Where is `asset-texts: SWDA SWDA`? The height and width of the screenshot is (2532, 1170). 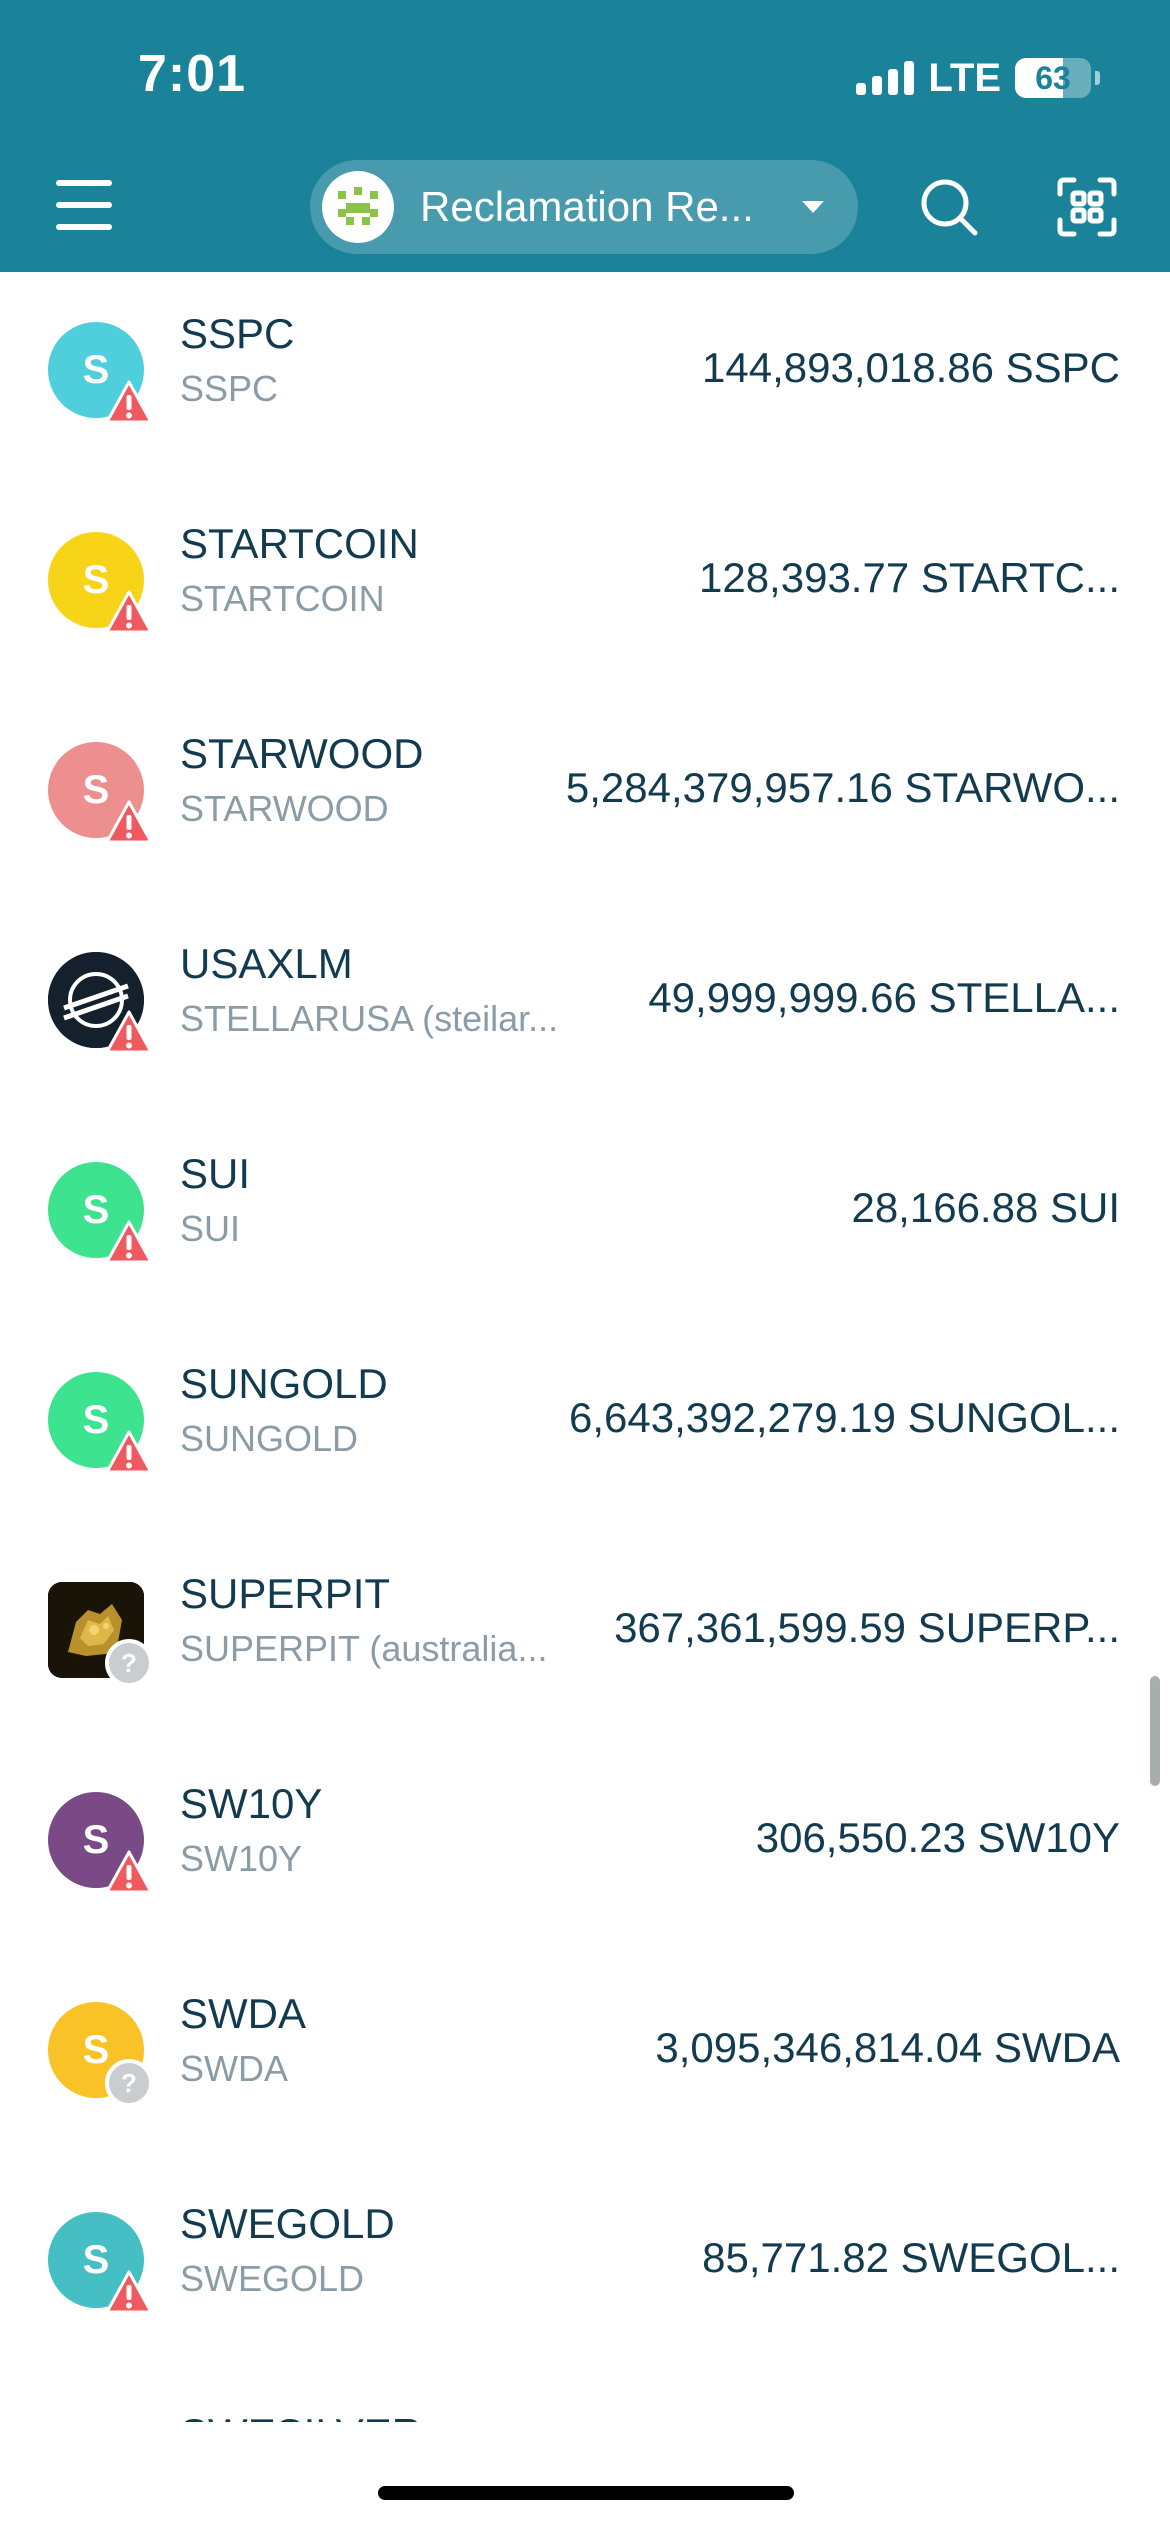 asset-texts: SWDA SWDA is located at coordinates (390, 2040).